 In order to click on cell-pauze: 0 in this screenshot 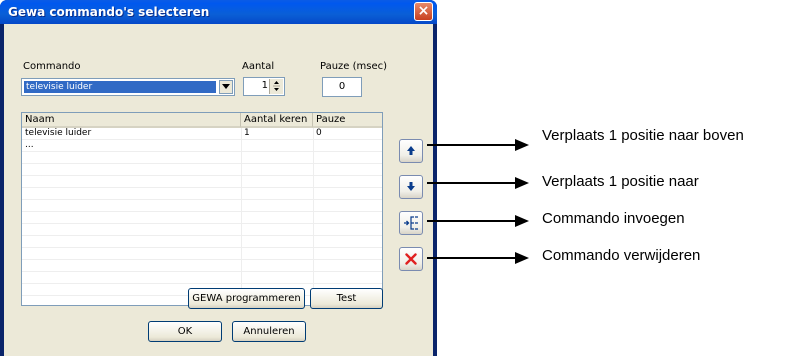, I will do `click(319, 133)`.